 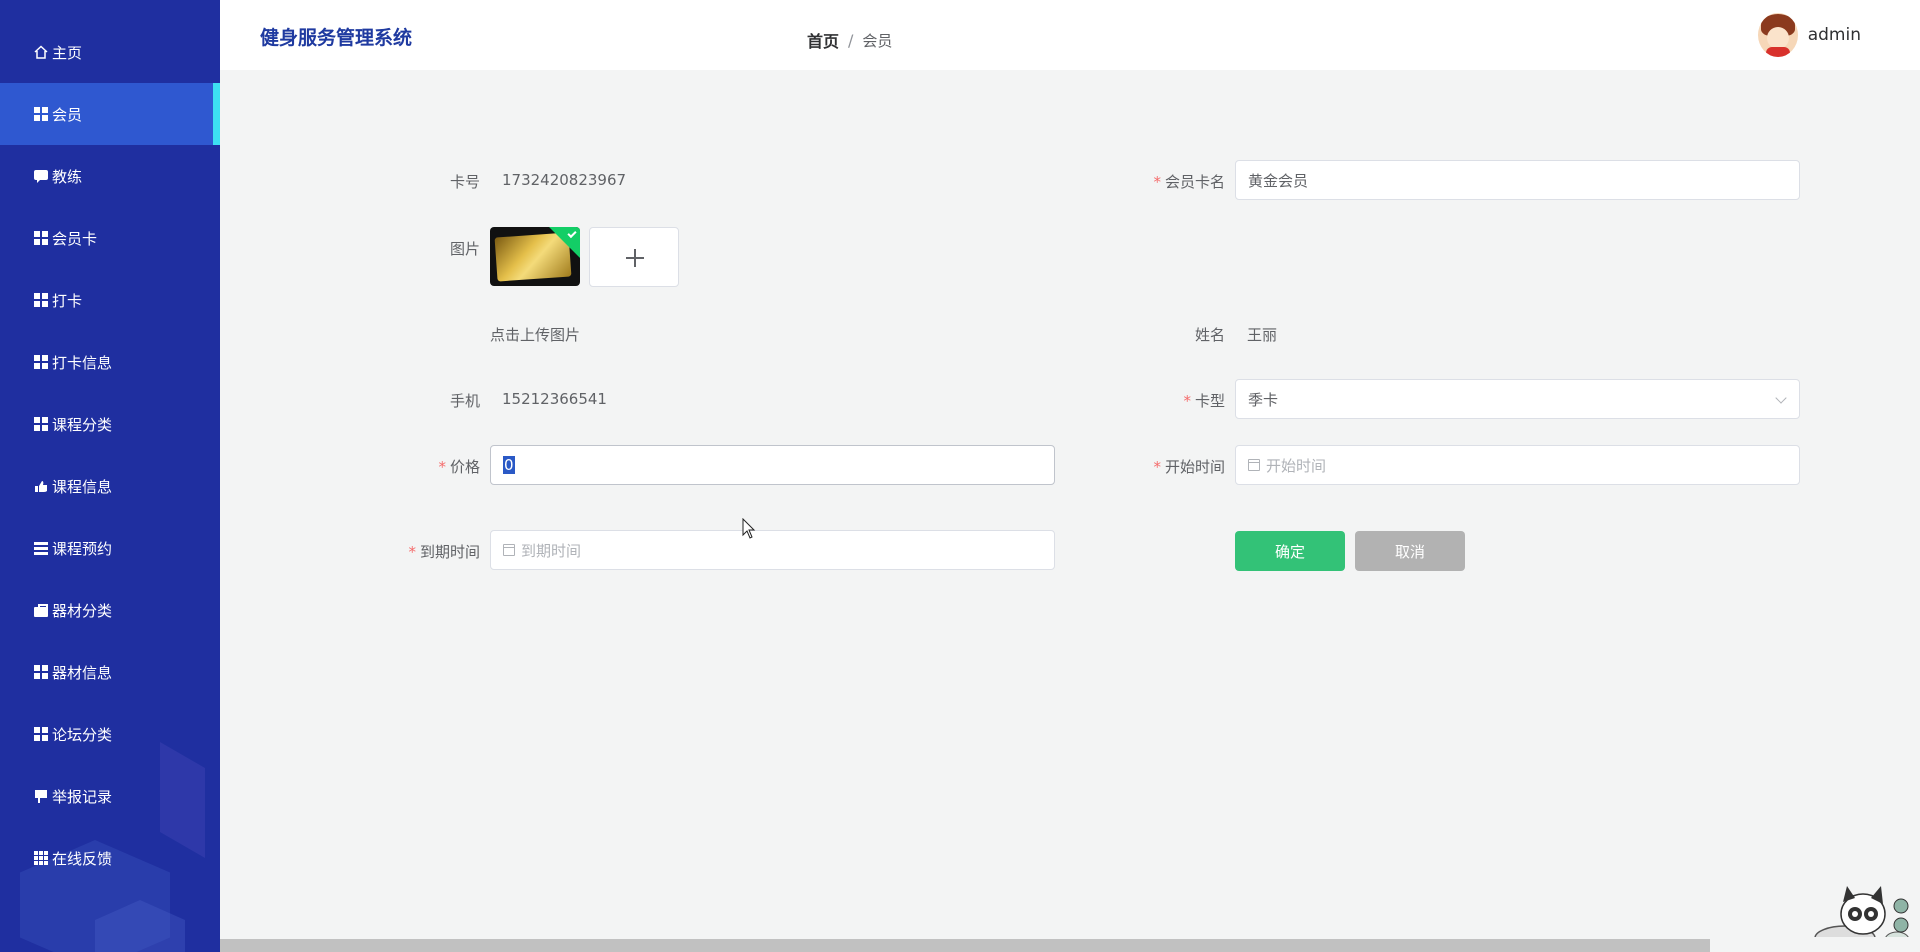 What do you see at coordinates (1517, 465) in the screenshot?
I see `start-time-picker: 开始时间` at bounding box center [1517, 465].